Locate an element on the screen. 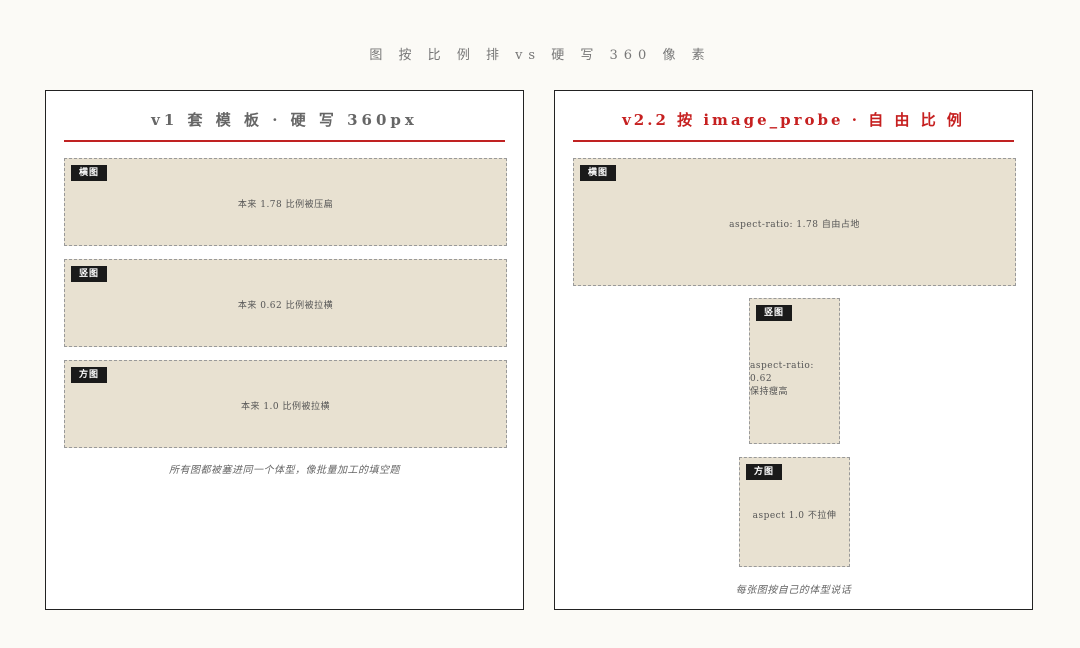  box-description-line2: 保持瘦高 is located at coordinates (769, 392).